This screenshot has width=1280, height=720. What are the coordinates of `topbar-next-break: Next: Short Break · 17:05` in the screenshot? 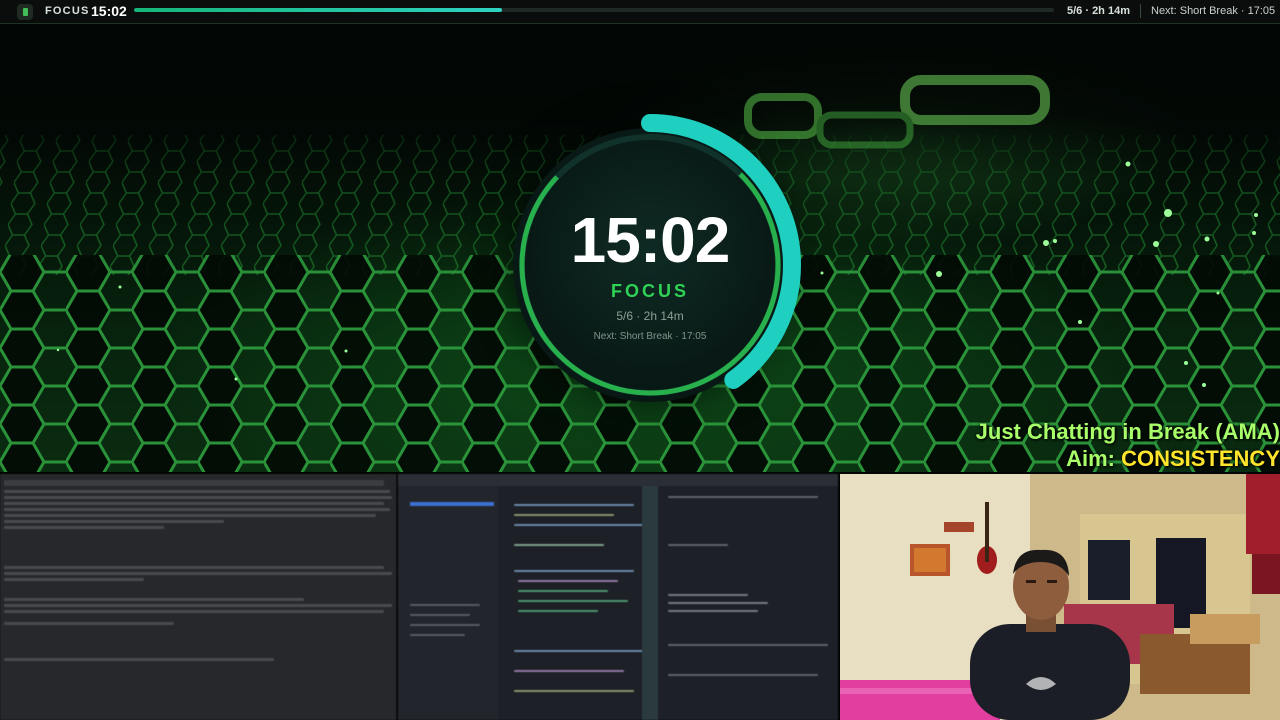 It's located at (1213, 11).